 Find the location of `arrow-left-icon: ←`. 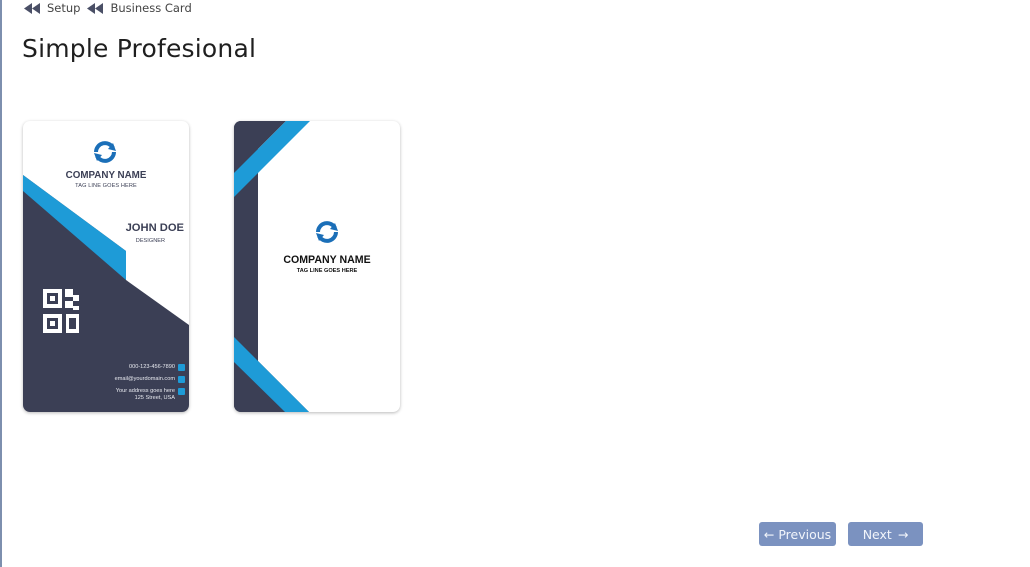

arrow-left-icon: ← is located at coordinates (769, 534).